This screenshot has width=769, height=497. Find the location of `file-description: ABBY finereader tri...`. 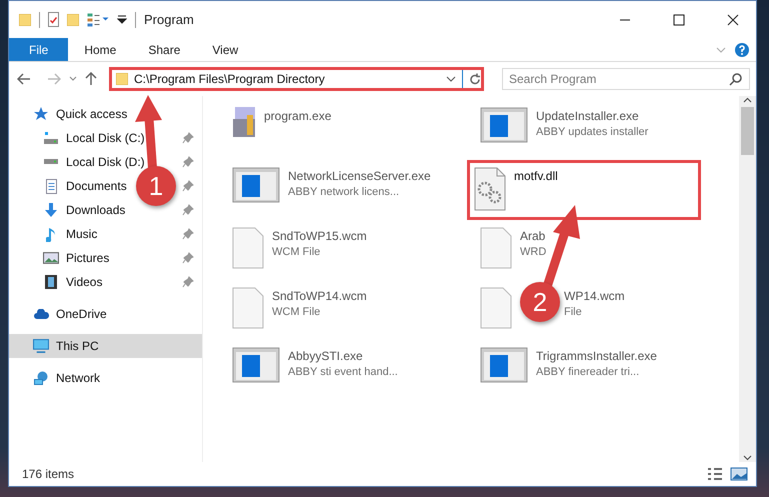

file-description: ABBY finereader tri... is located at coordinates (588, 372).